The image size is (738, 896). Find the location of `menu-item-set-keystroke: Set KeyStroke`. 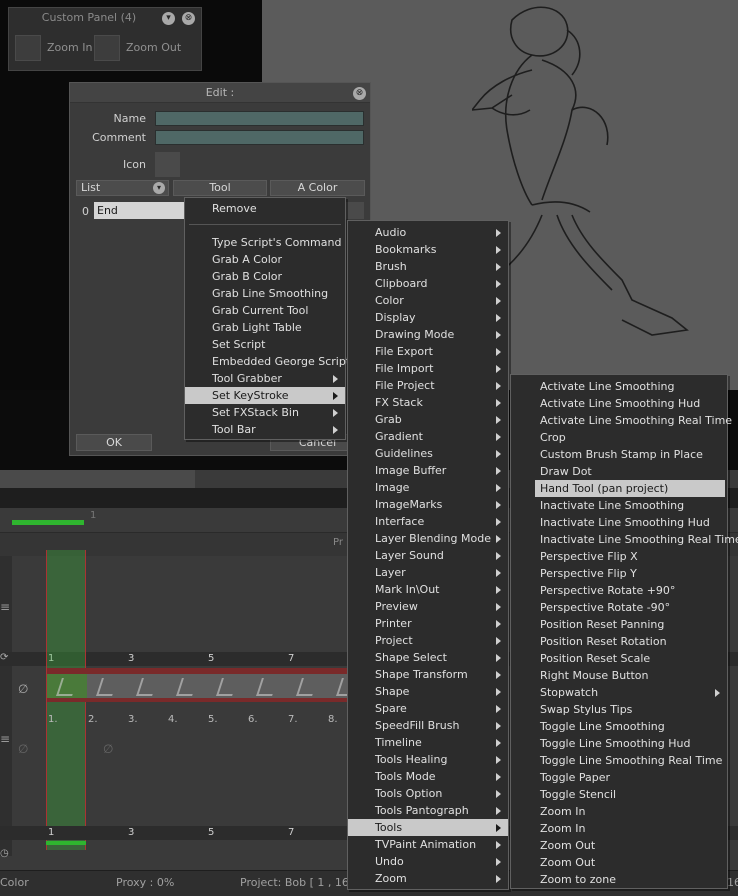

menu-item-set-keystroke: Set KeyStroke is located at coordinates (265, 395).